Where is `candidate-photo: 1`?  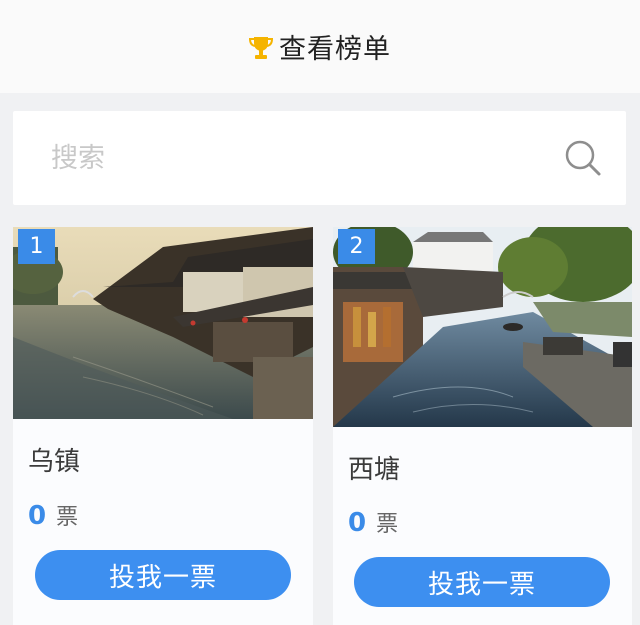
candidate-photo: 1 is located at coordinates (163, 323).